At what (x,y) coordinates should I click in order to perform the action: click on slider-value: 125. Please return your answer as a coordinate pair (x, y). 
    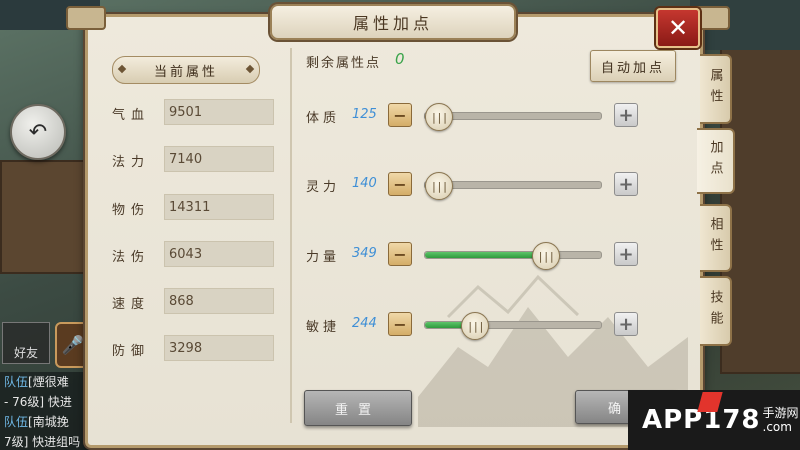
    Looking at the image, I should click on (364, 114).